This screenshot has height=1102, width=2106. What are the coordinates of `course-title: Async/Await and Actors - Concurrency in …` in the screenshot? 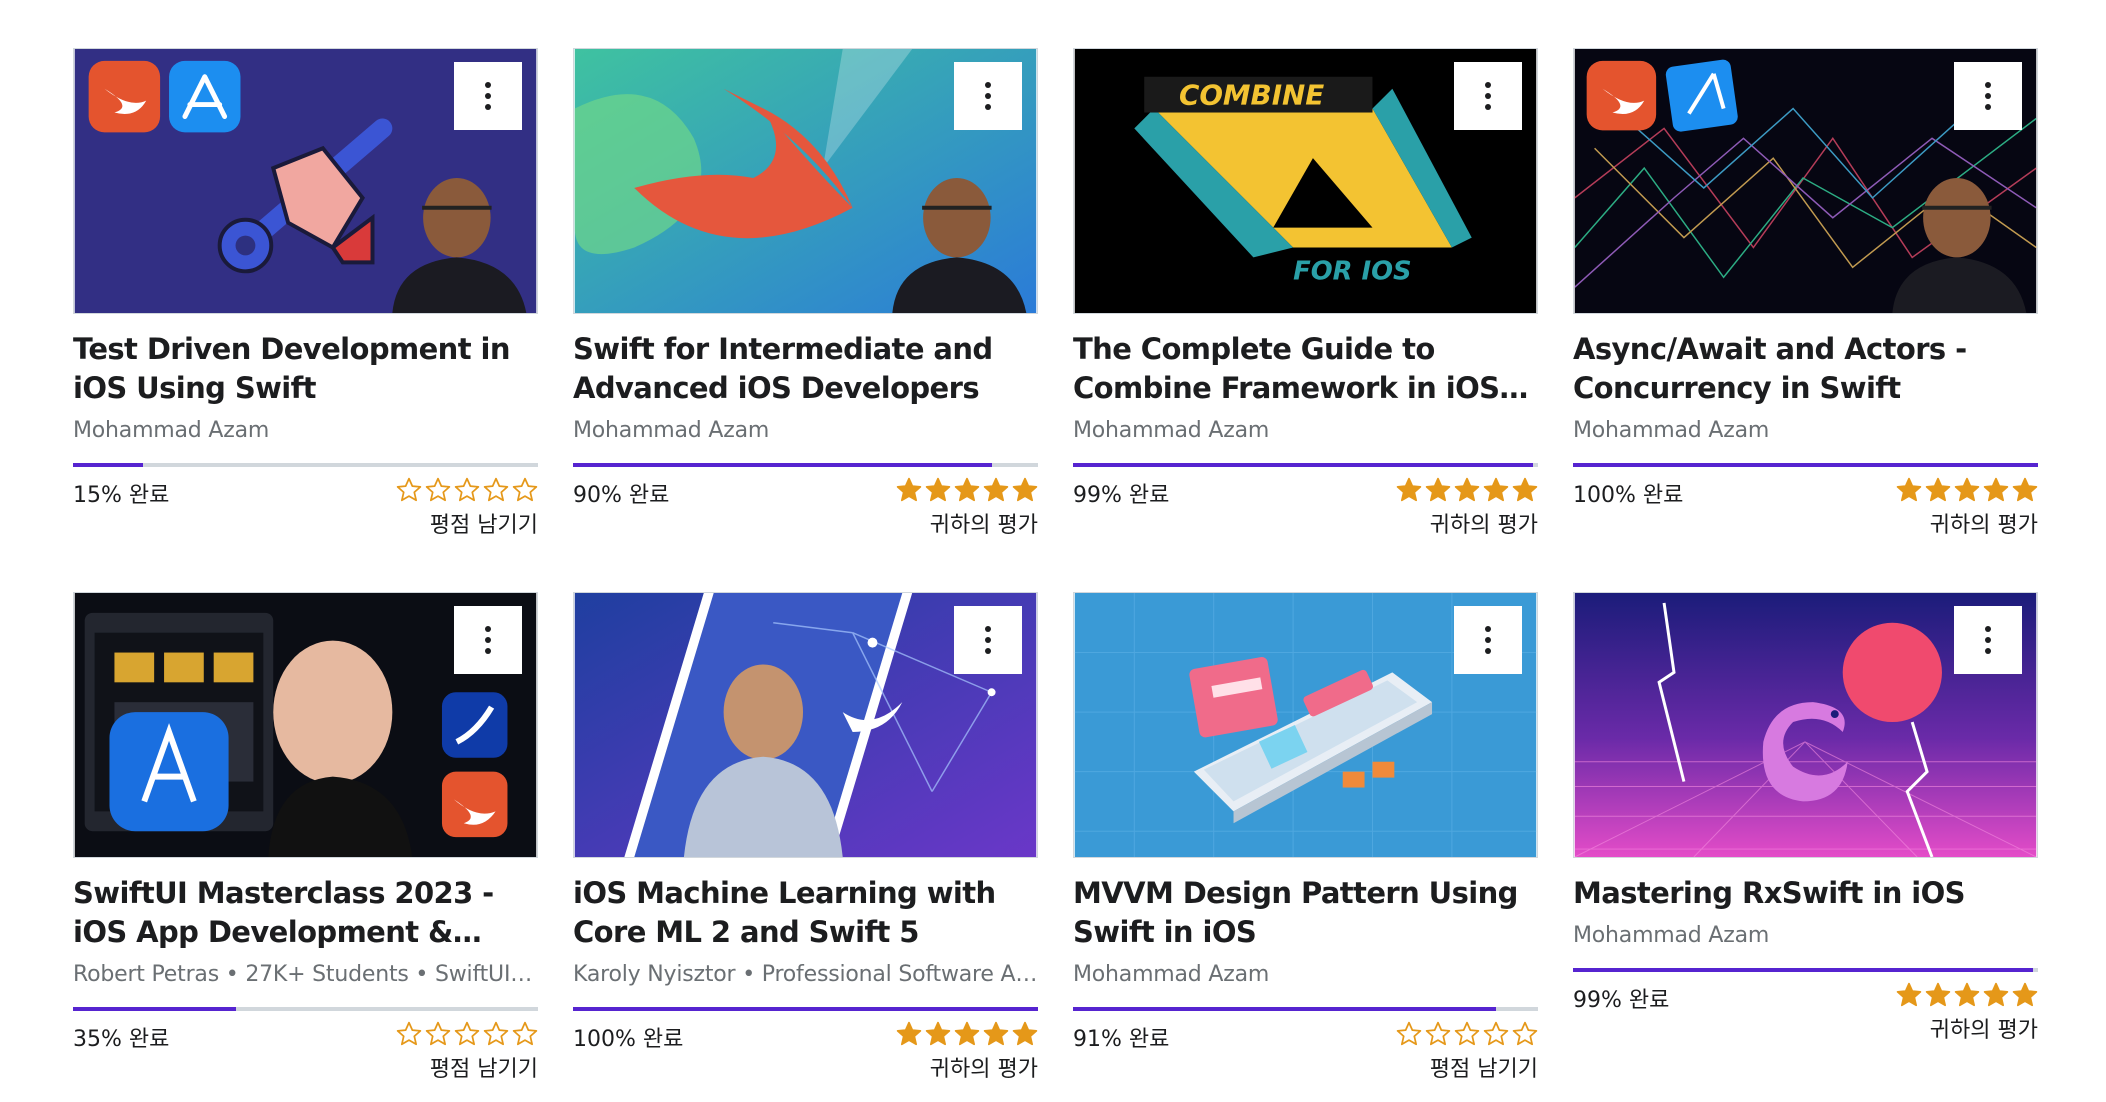 It's located at (1805, 369).